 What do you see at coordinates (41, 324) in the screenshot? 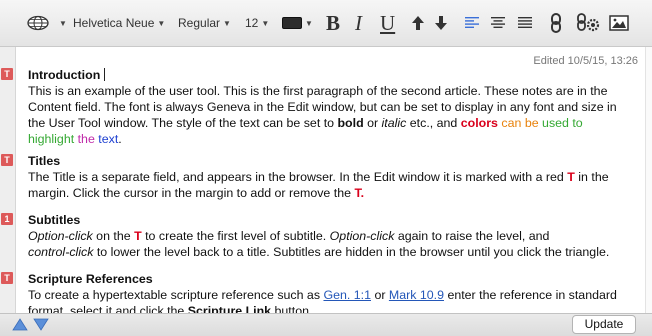
I see `triangle-down-icon` at bounding box center [41, 324].